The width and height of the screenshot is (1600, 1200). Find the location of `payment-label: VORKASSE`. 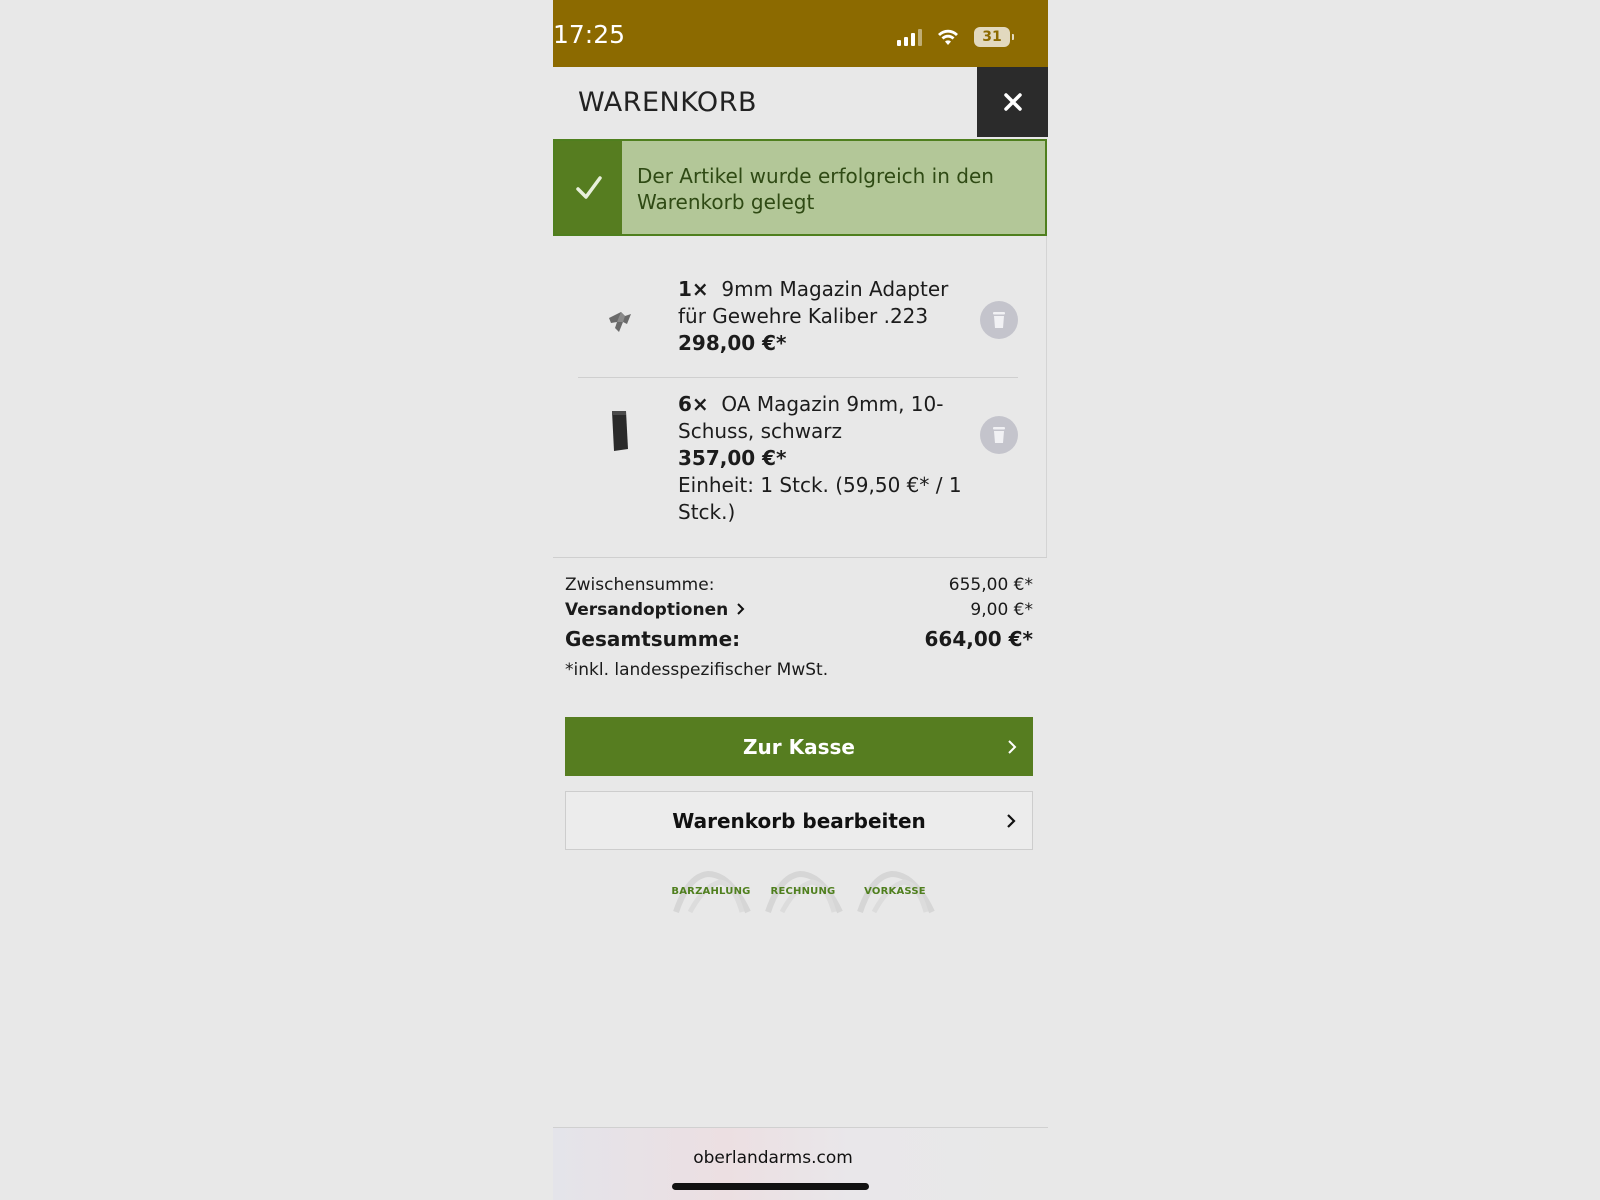

payment-label: VORKASSE is located at coordinates (895, 891).